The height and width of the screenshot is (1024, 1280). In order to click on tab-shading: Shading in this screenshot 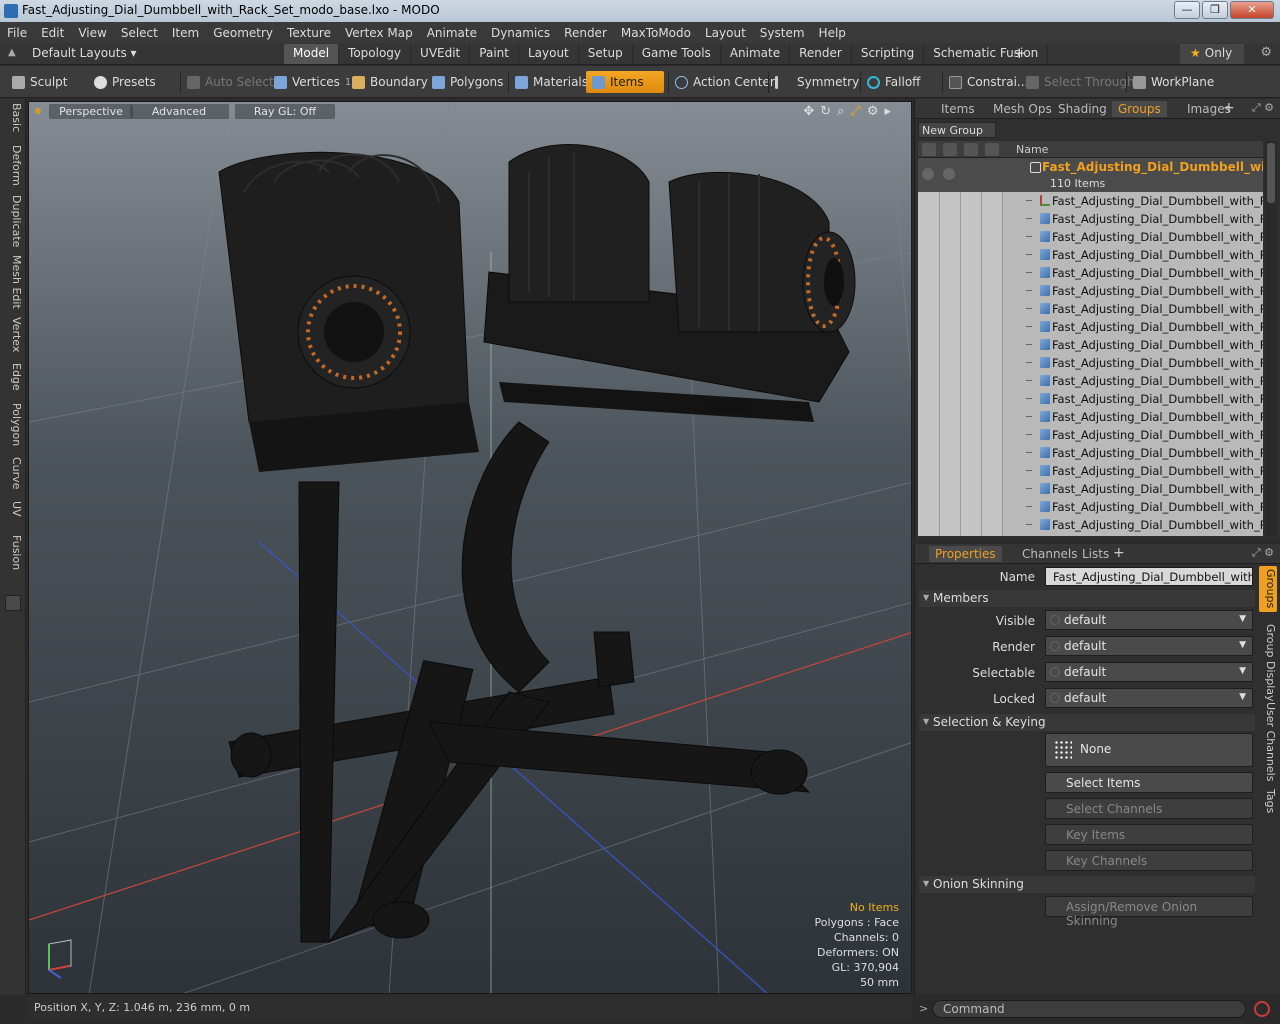, I will do `click(1082, 109)`.